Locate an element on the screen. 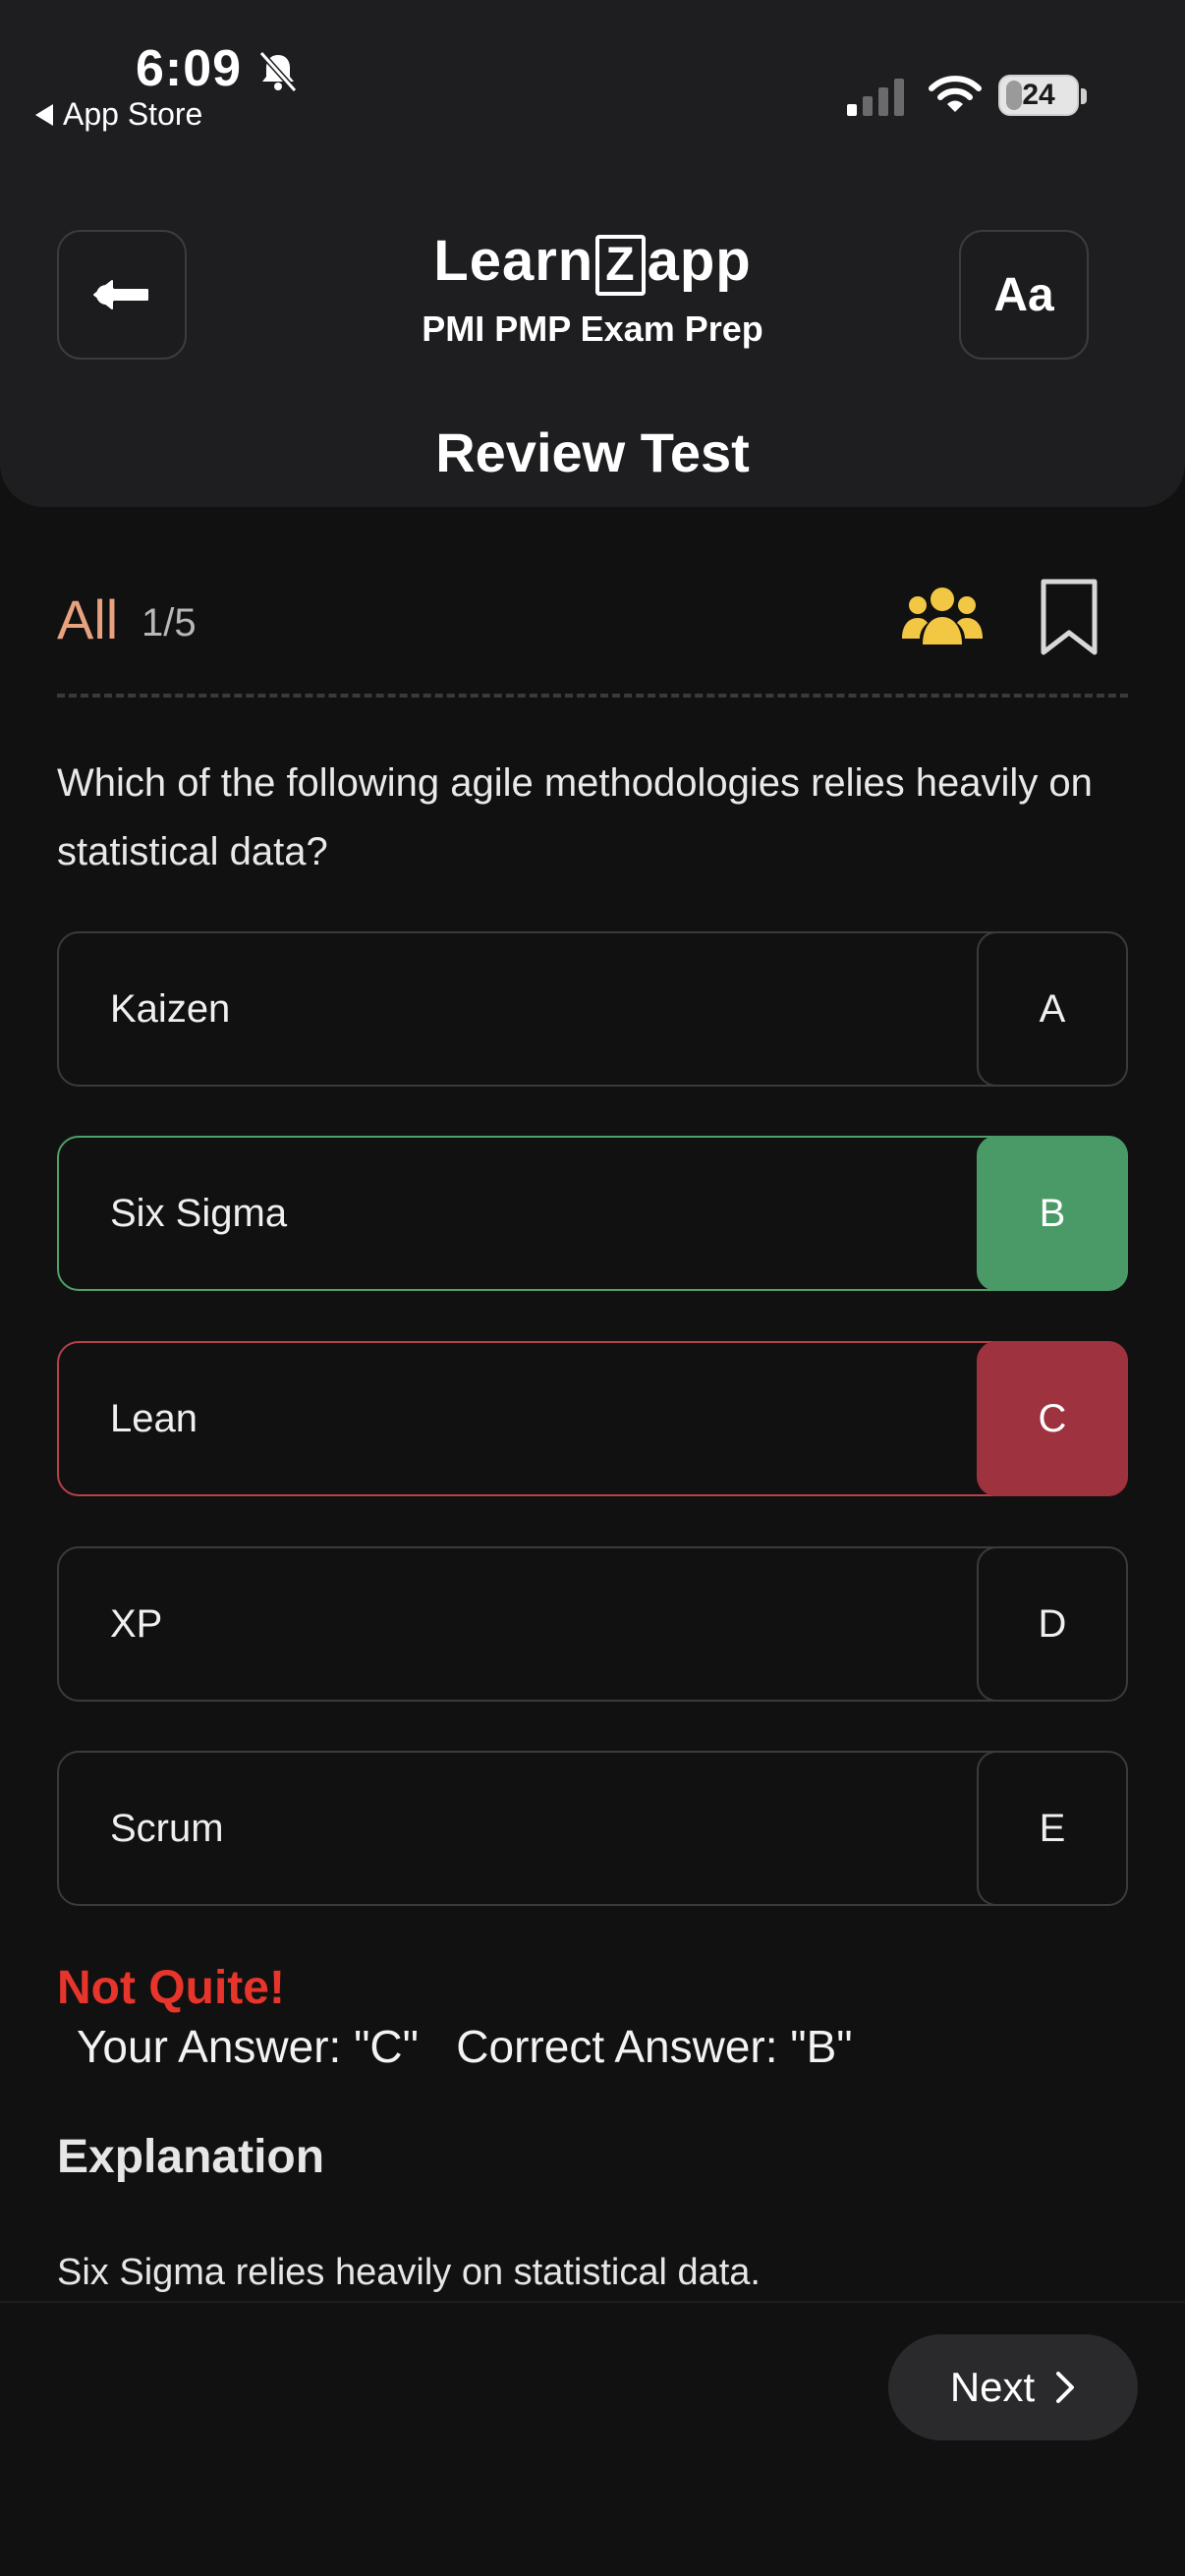 The image size is (1185, 2576). next-button: Next is located at coordinates (1013, 2387).